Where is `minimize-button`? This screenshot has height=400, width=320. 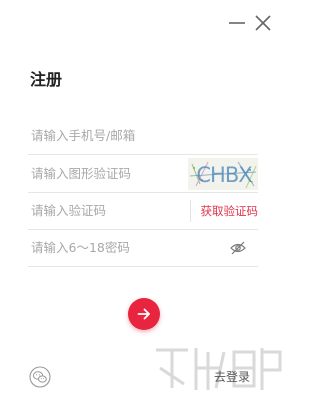 minimize-button is located at coordinates (237, 23).